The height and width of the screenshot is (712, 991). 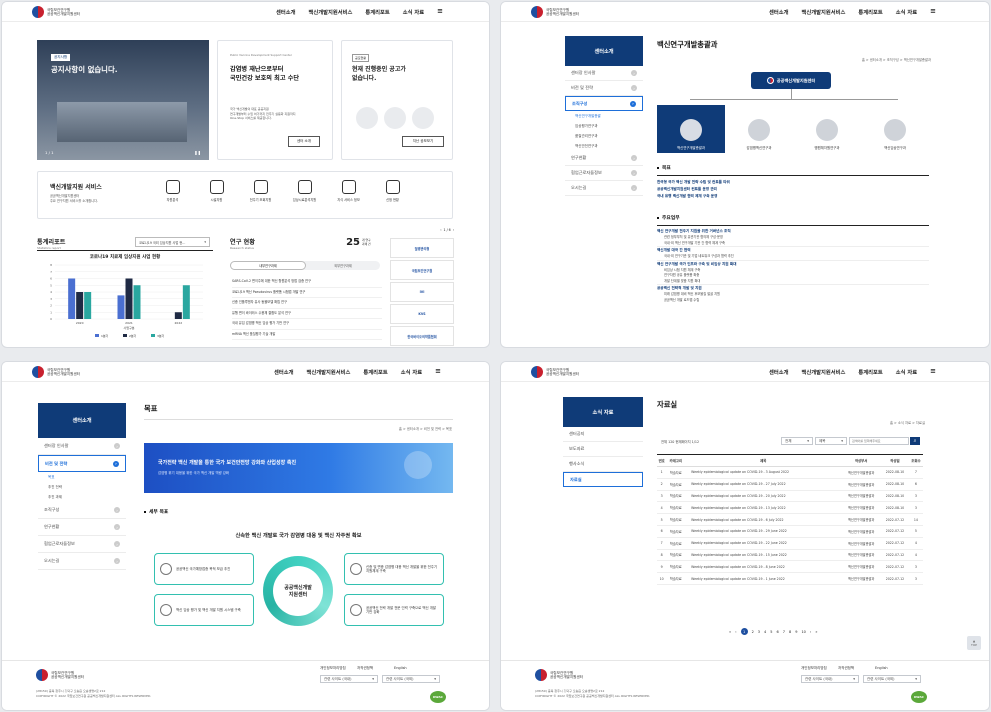 What do you see at coordinates (307, 314) in the screenshot?
I see `research-item: 유행 변이 바이러스 수용체 결합도 분석 연구` at bounding box center [307, 314].